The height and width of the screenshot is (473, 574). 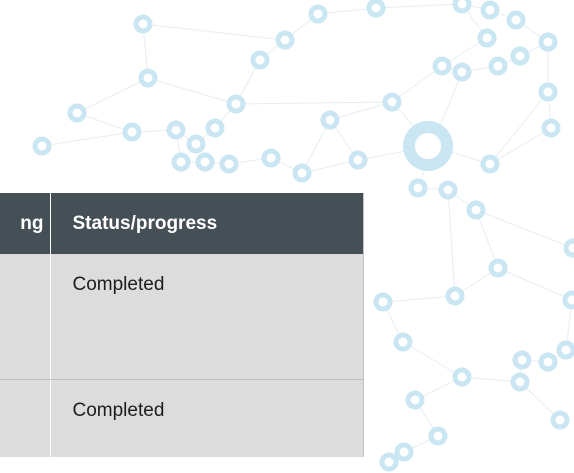 I want to click on network-hub-node, so click(x=428, y=146).